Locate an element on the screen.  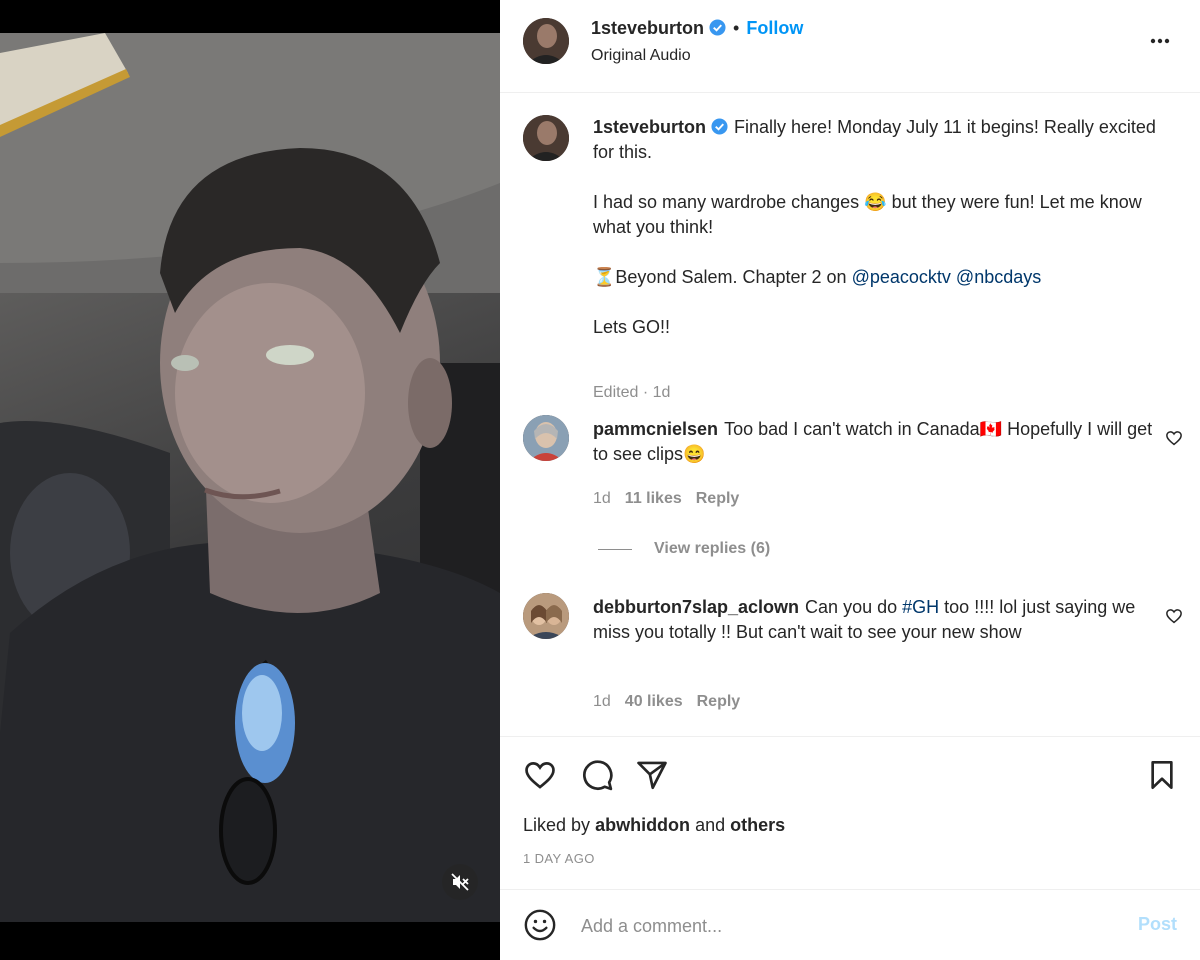
comment-body-start: Can you do is located at coordinates (851, 607).